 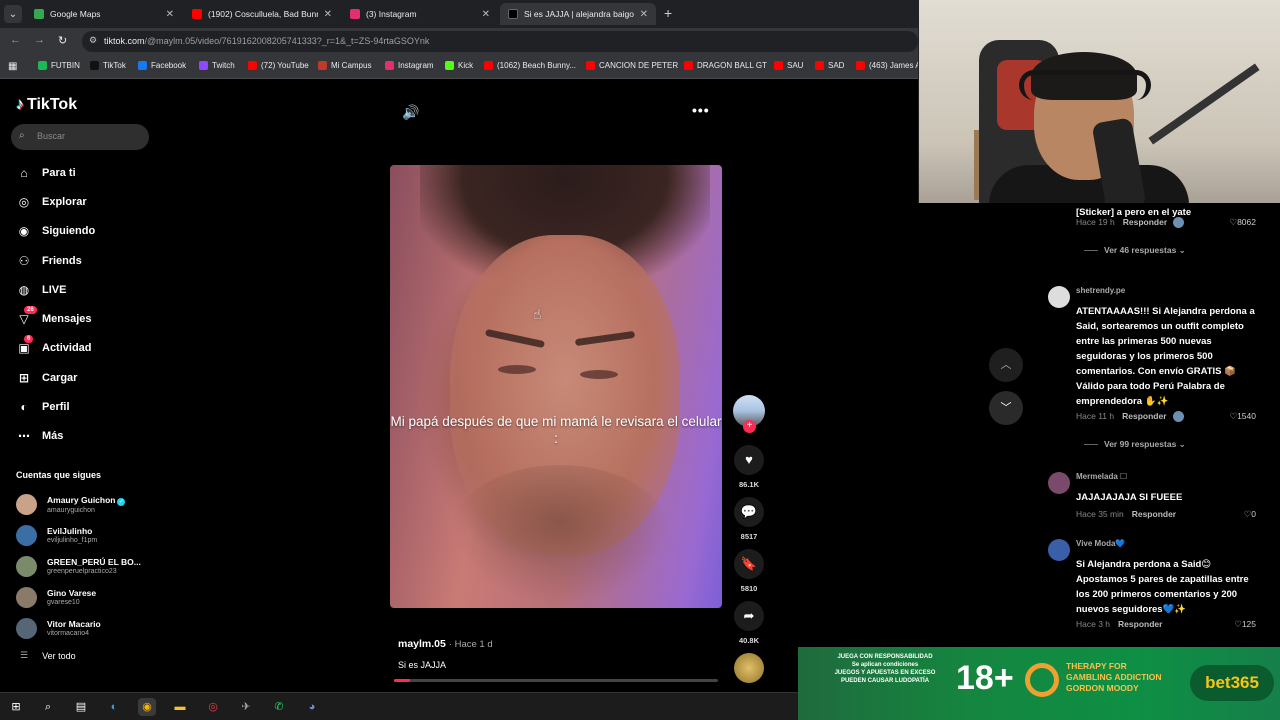 I want to click on bookmark-item: FUTBIN, so click(x=59, y=65).